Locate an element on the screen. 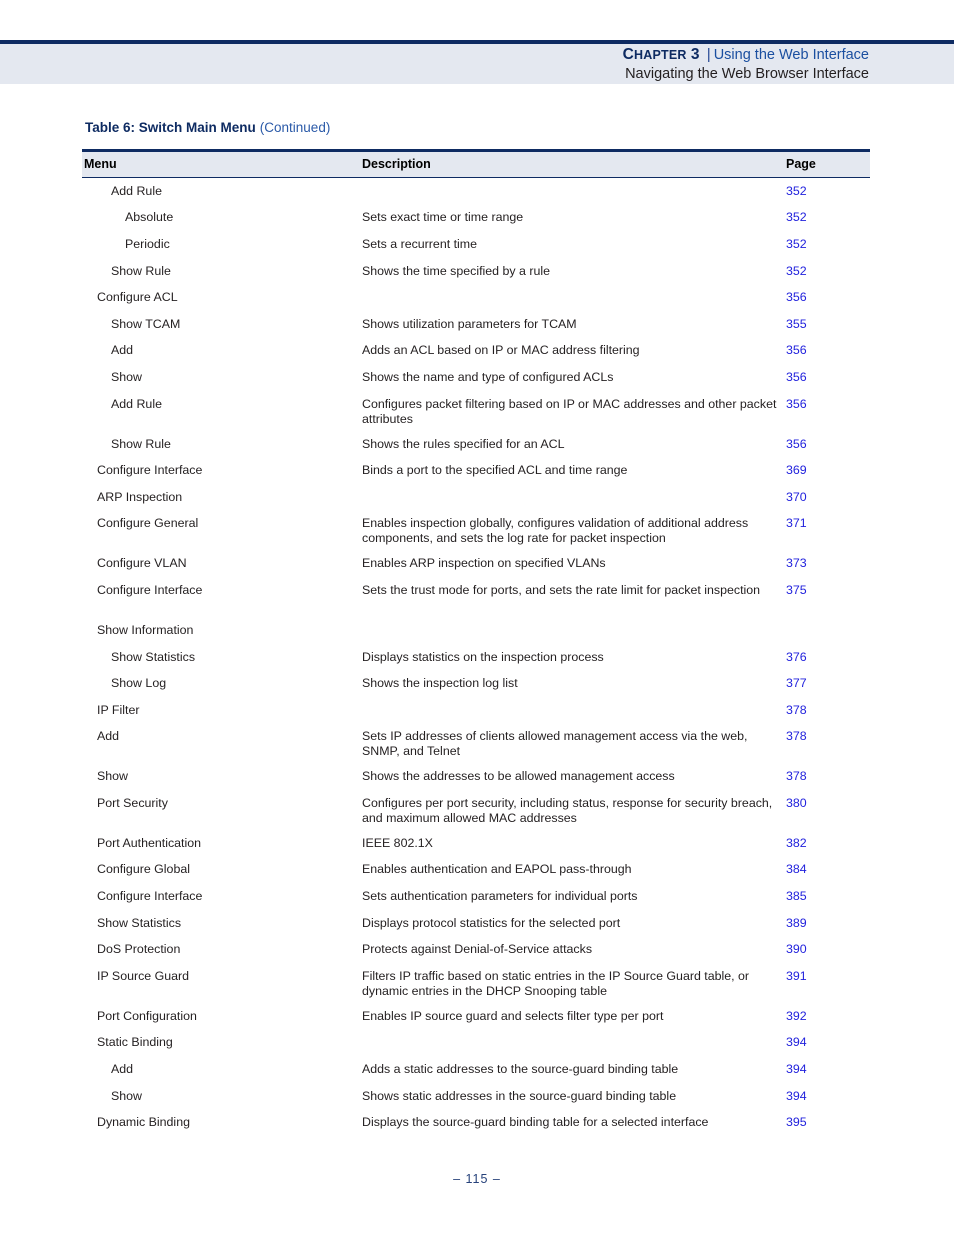  page-link: 395 is located at coordinates (796, 1122).